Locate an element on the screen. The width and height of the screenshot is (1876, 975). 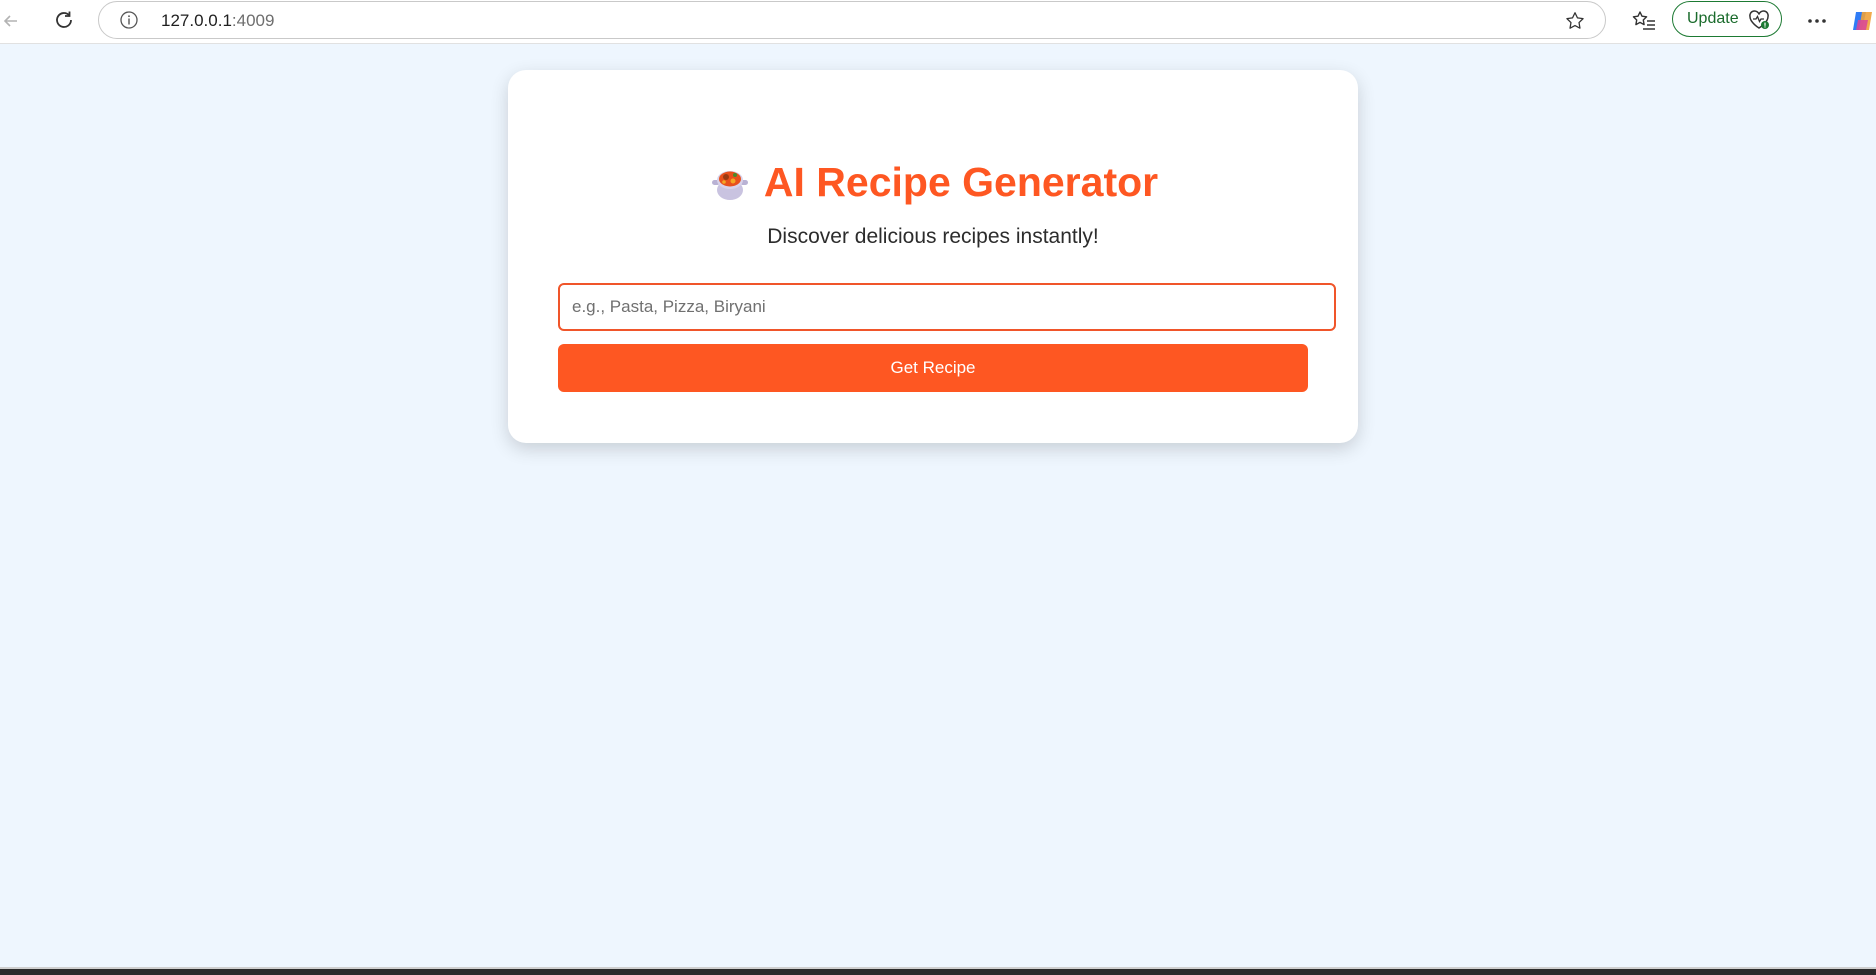
get-recipe-button: Get Recipe is located at coordinates (933, 368).